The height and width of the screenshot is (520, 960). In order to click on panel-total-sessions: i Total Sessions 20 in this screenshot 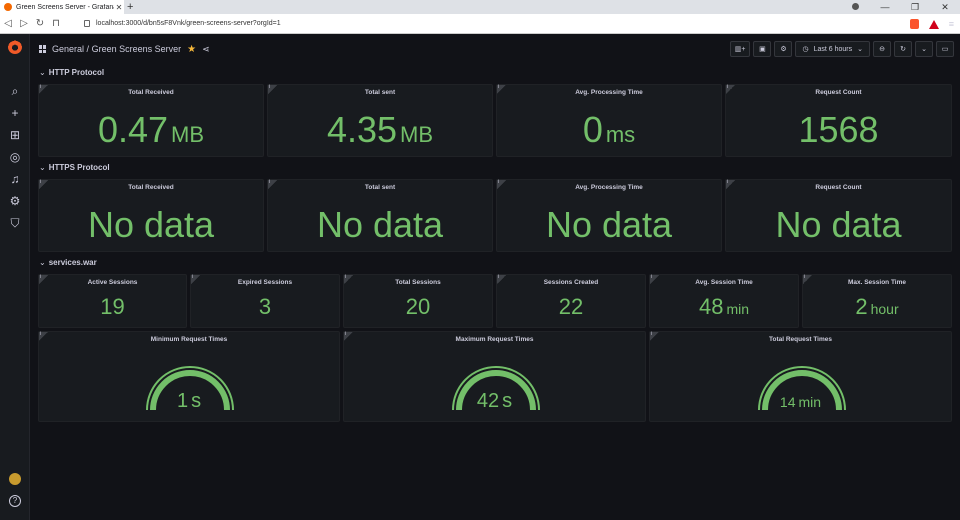, I will do `click(418, 301)`.